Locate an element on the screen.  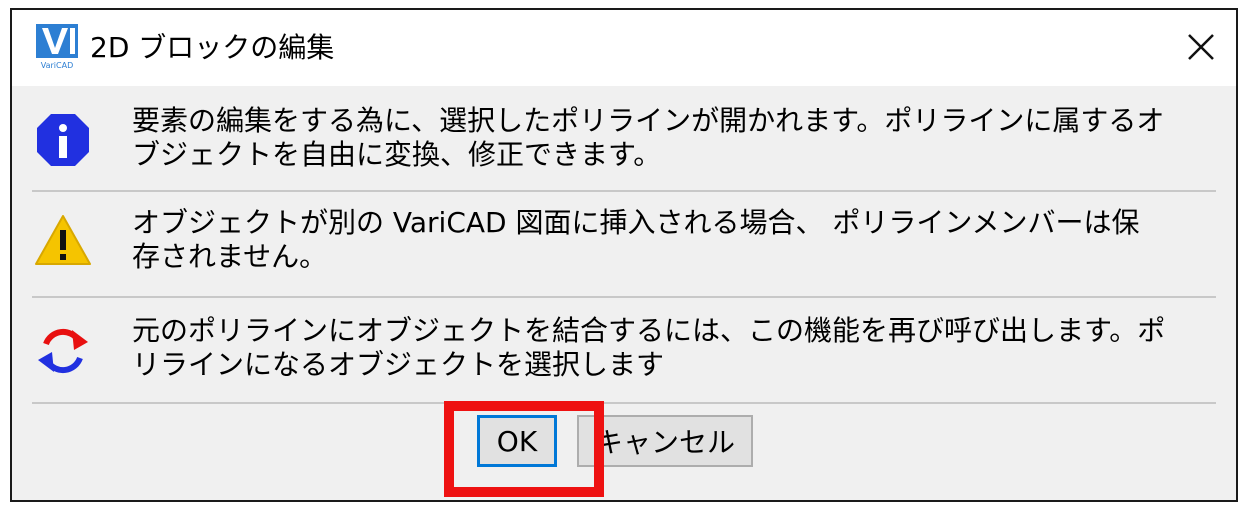
info-icon is located at coordinates (63, 140).